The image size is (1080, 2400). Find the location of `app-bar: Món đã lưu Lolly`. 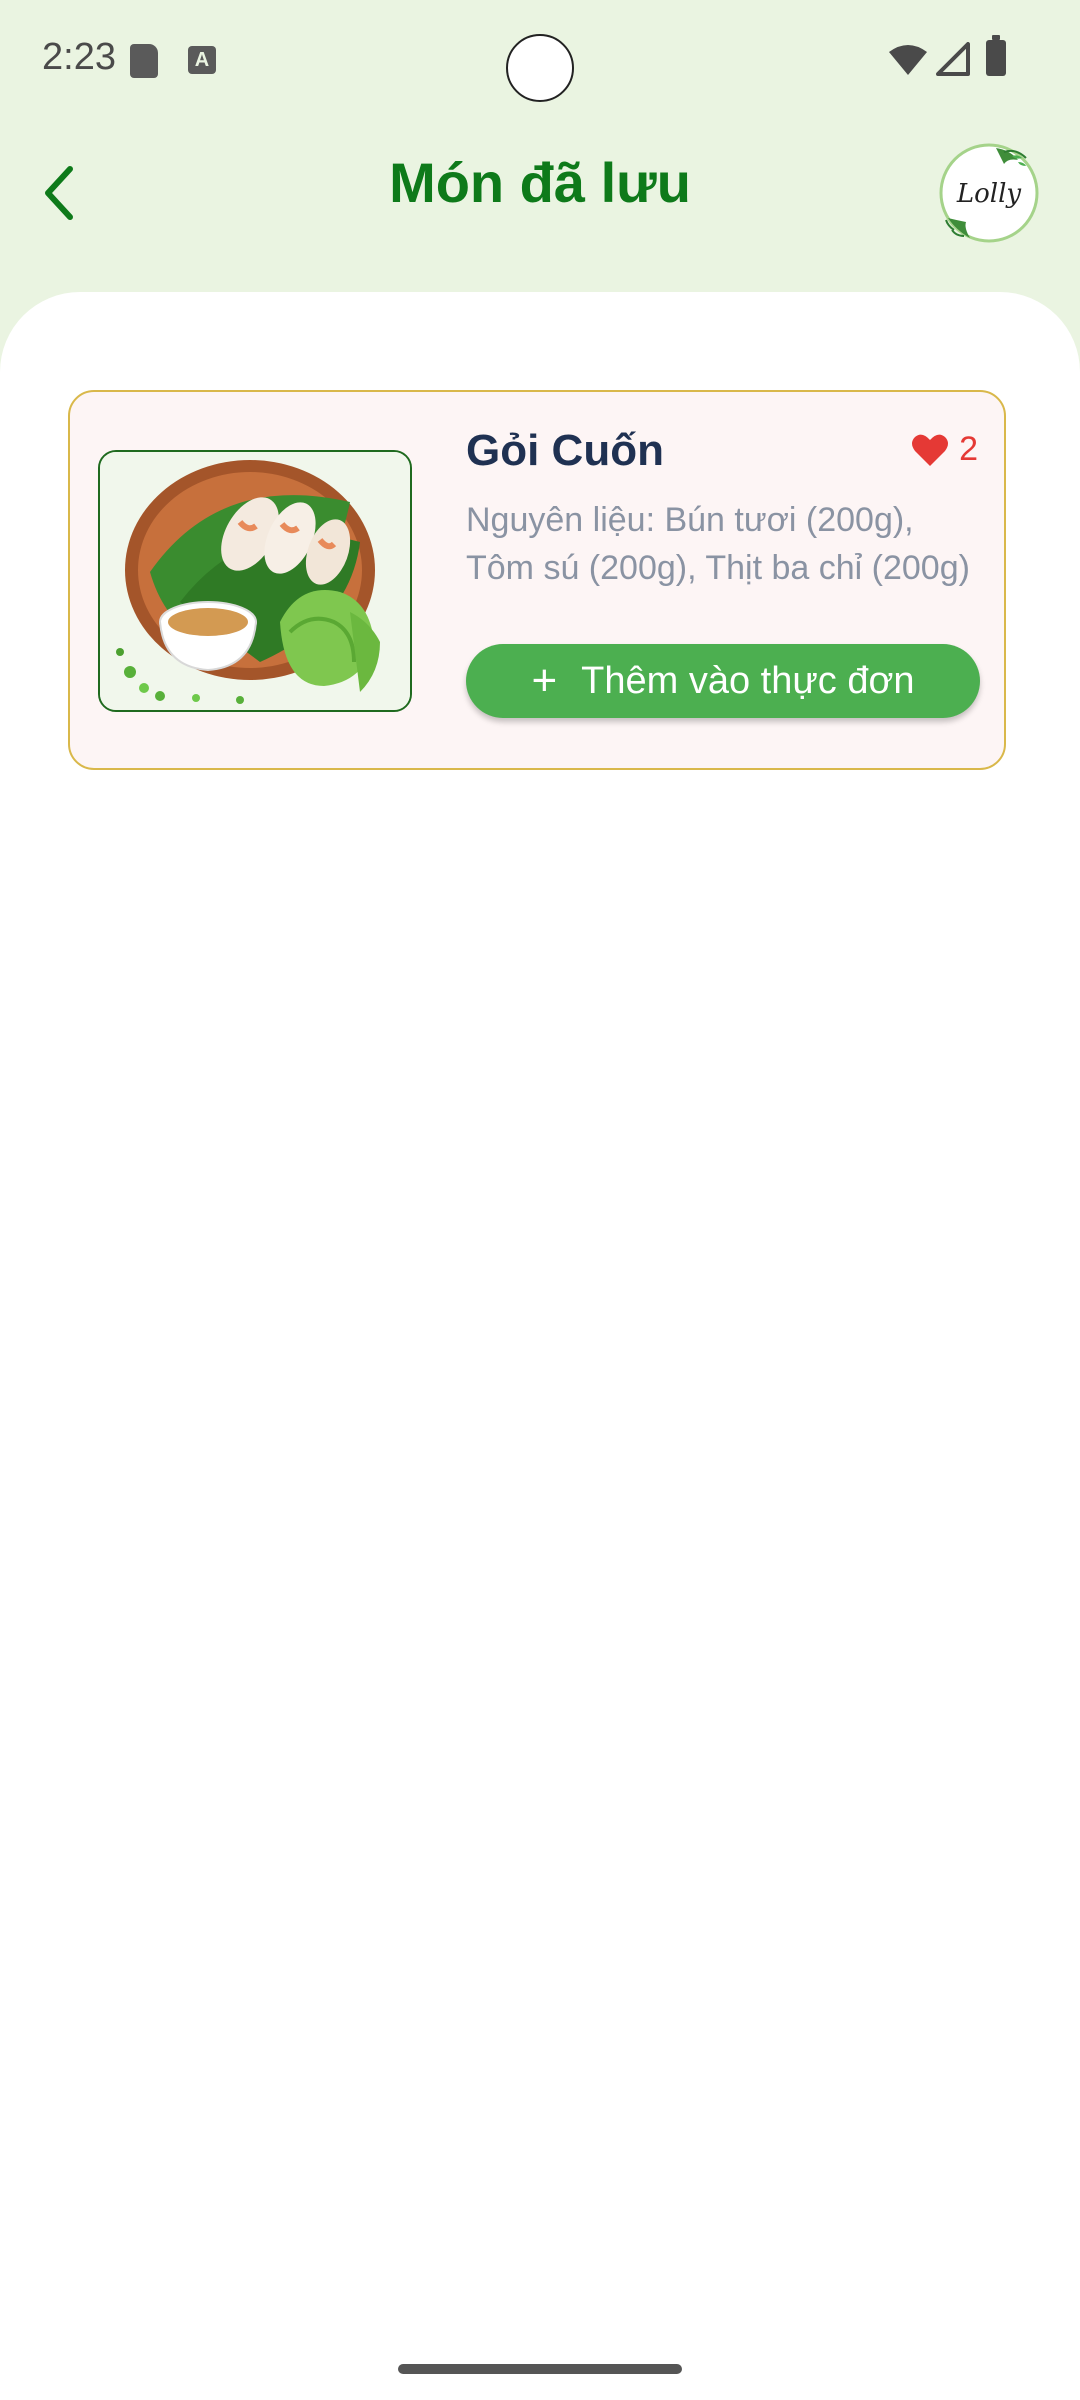

app-bar: Món đã lưu Lolly is located at coordinates (540, 205).